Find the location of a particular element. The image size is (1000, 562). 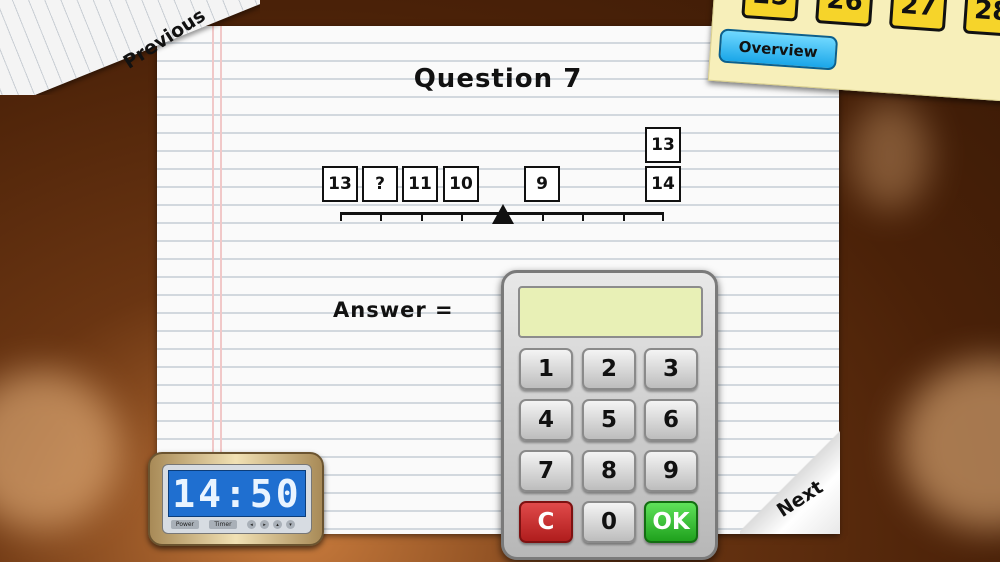

key-7: 7 is located at coordinates (546, 471).